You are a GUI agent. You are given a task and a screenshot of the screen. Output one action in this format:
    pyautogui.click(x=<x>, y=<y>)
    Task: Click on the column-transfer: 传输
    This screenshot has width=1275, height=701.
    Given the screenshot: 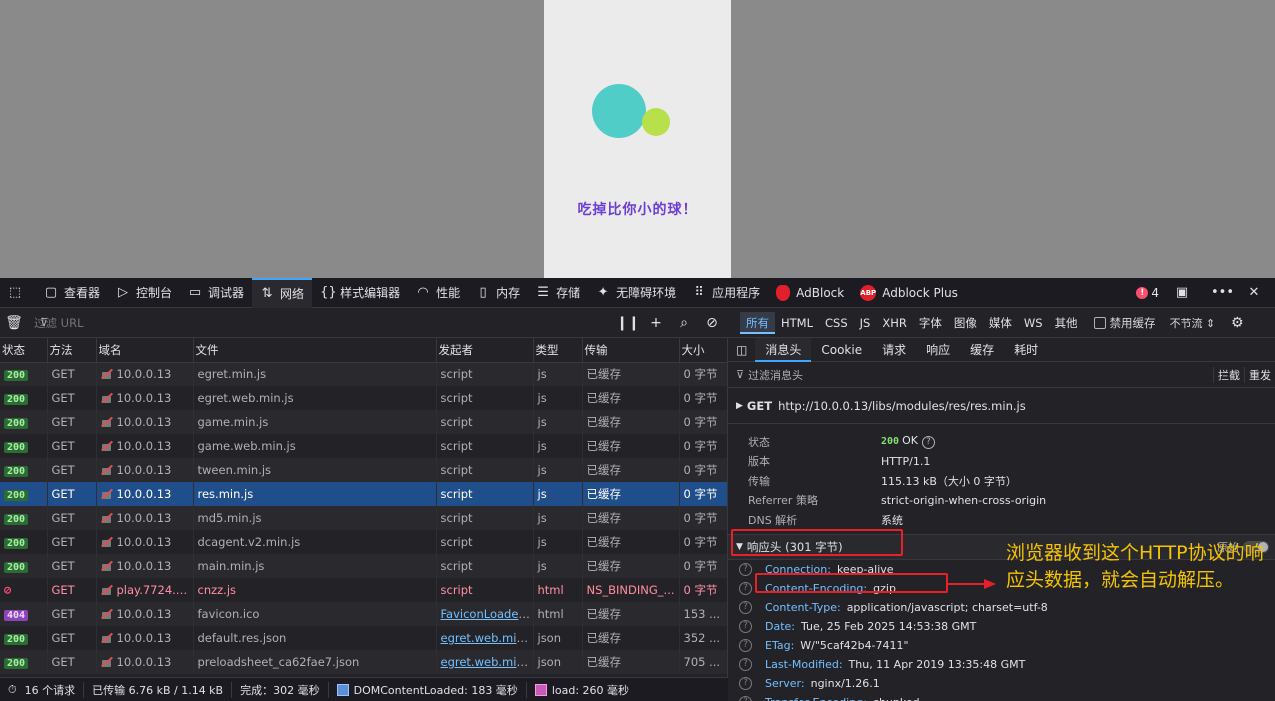 What is the action you would take?
    pyautogui.click(x=631, y=350)
    